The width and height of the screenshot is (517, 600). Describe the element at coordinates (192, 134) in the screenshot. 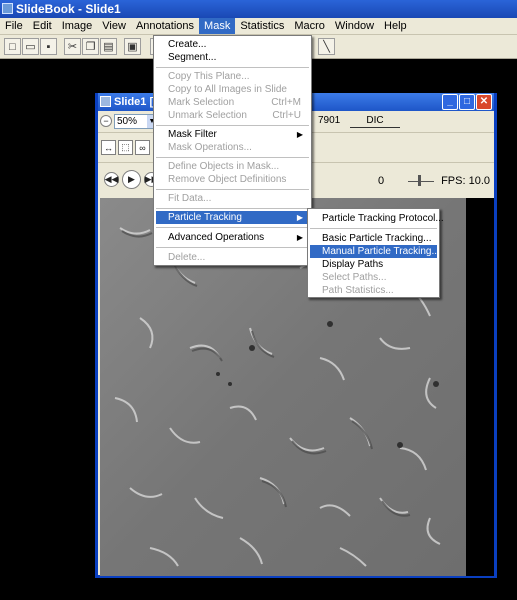

I see `menu-item-label: Mask Filter` at that location.